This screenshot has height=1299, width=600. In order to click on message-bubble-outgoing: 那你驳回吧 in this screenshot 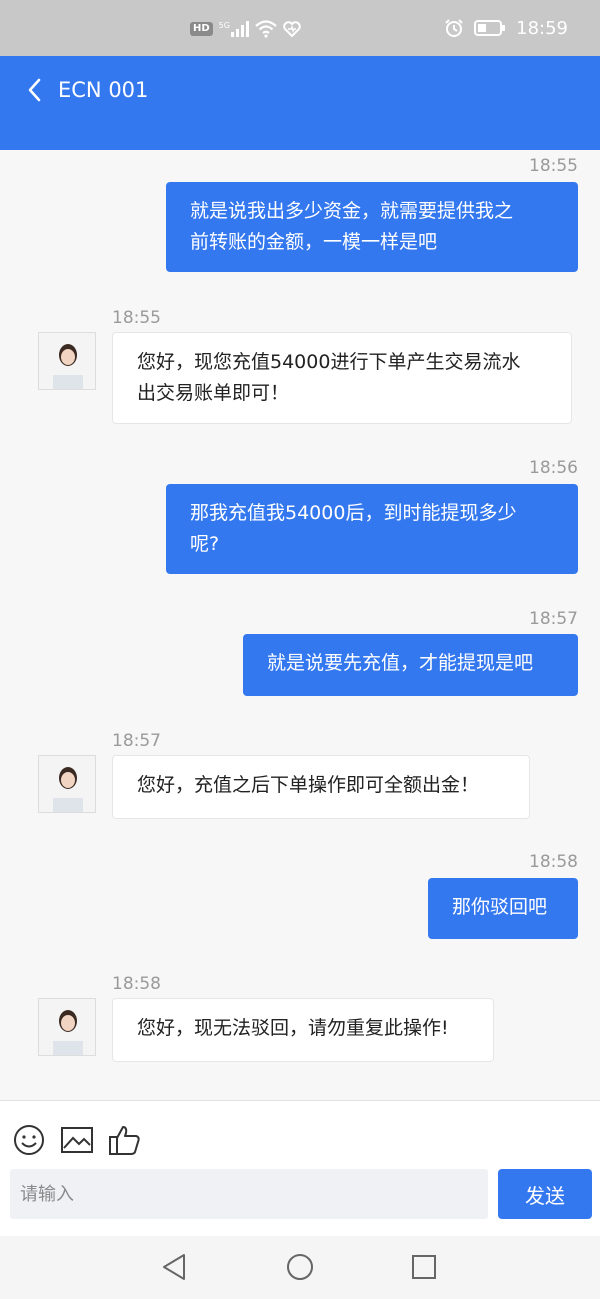, I will do `click(503, 908)`.